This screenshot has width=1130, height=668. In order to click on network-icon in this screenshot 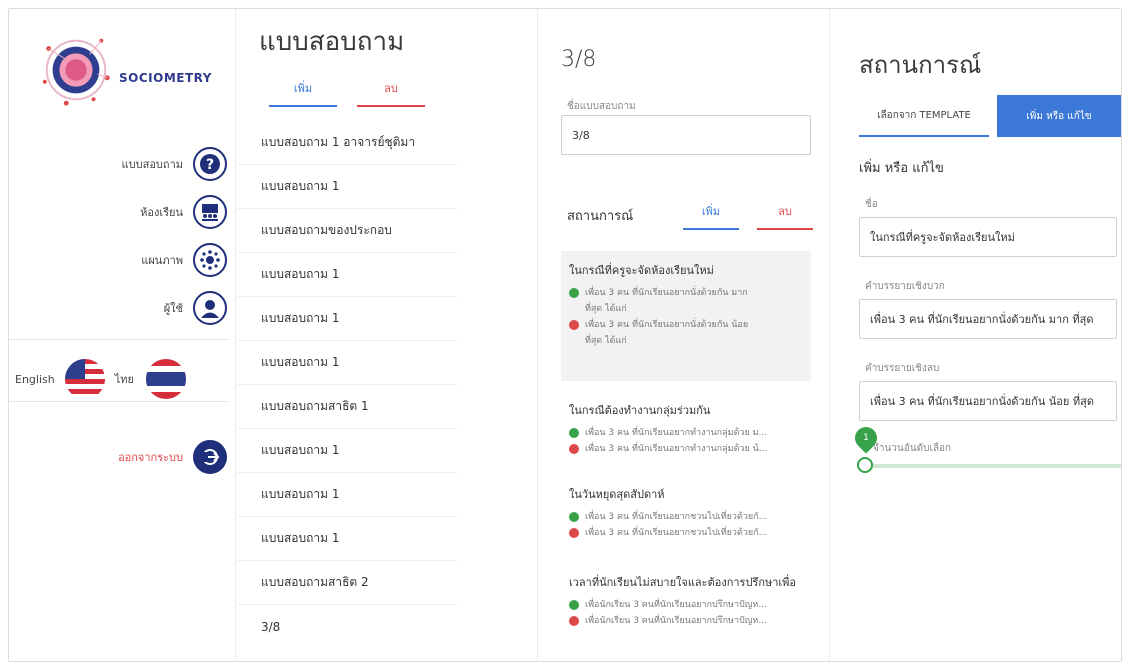, I will do `click(210, 260)`.